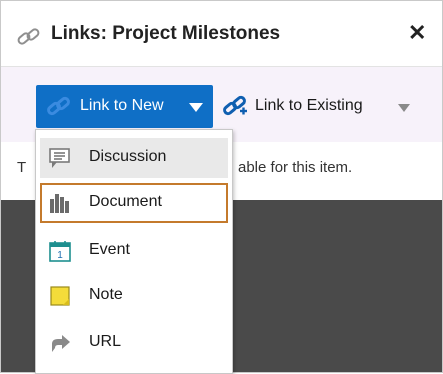  What do you see at coordinates (125, 201) in the screenshot?
I see `menu-item-label: Document` at bounding box center [125, 201].